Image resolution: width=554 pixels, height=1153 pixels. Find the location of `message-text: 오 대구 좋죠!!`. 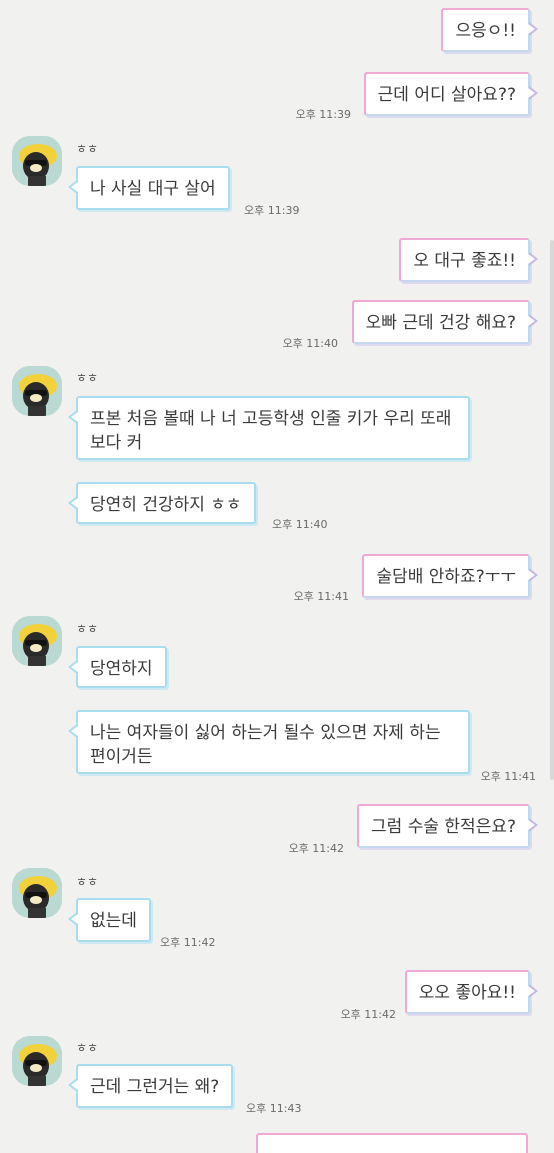

message-text: 오 대구 좋죠!! is located at coordinates (464, 261).